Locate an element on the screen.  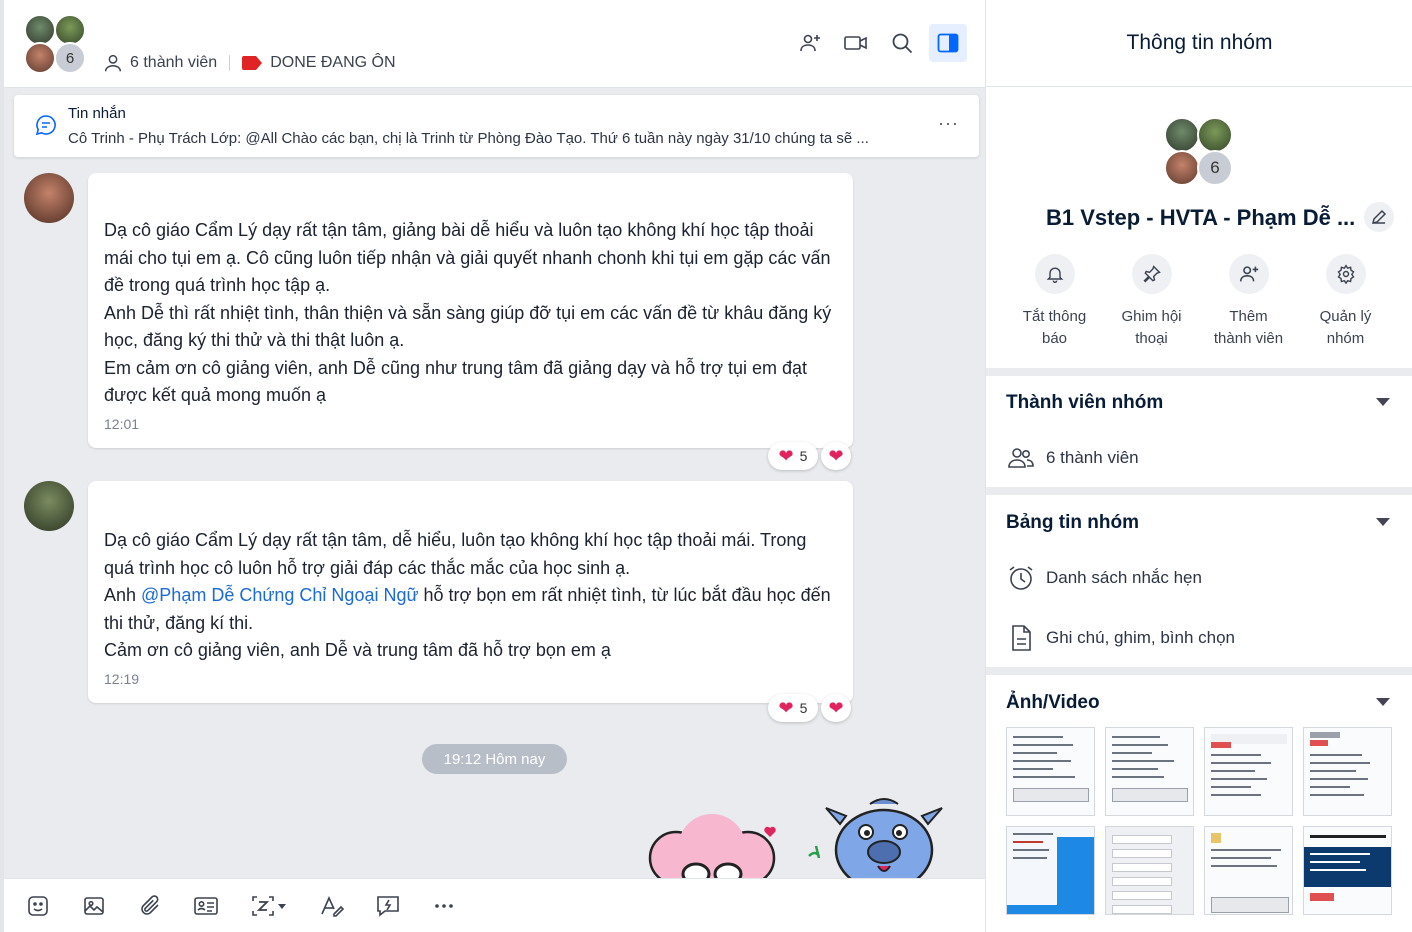
label-tag: DONE ĐANG ÔN is located at coordinates (319, 63).